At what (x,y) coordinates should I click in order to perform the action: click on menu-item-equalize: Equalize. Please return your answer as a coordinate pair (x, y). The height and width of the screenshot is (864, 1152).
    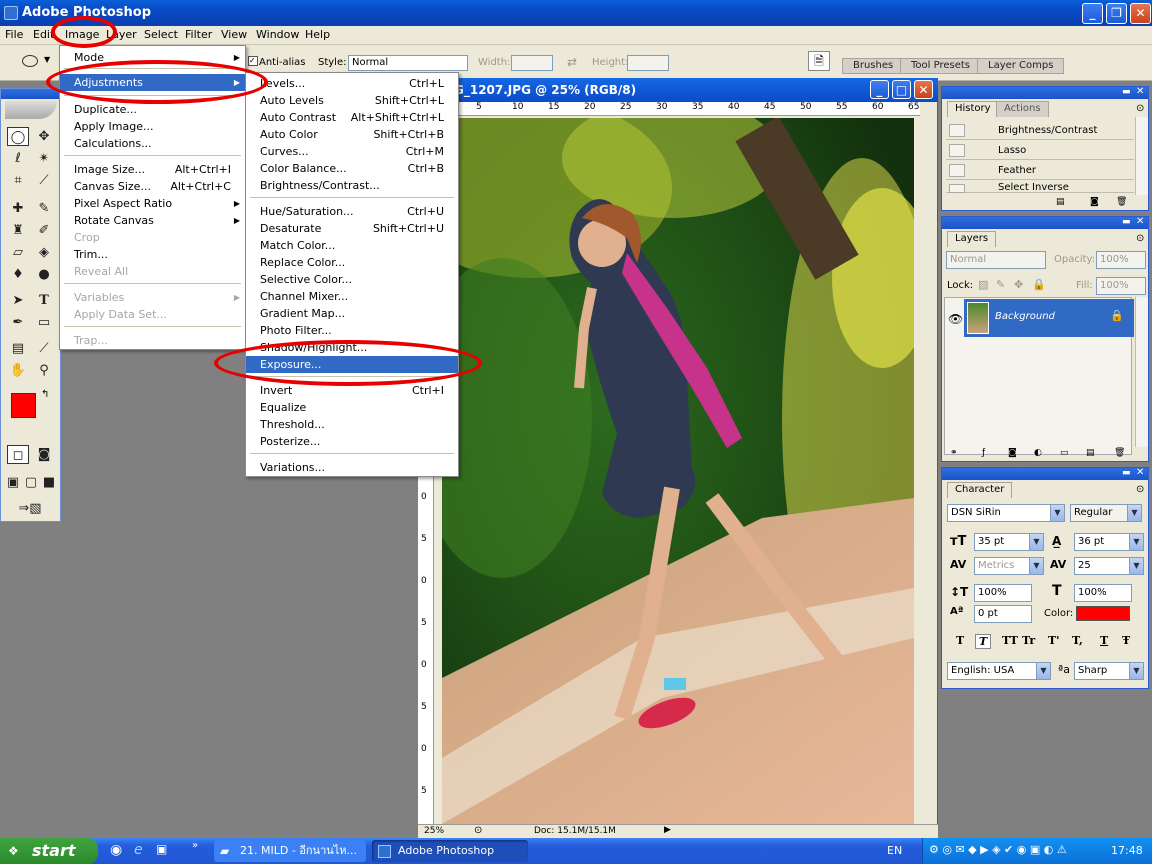
    Looking at the image, I should click on (352, 407).